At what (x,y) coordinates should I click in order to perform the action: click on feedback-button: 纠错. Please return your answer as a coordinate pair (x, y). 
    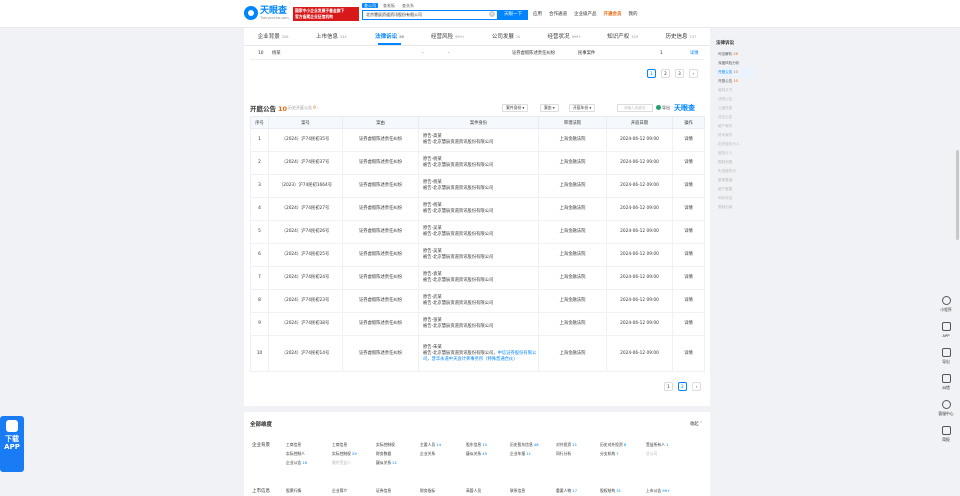
    Looking at the image, I should click on (946, 384).